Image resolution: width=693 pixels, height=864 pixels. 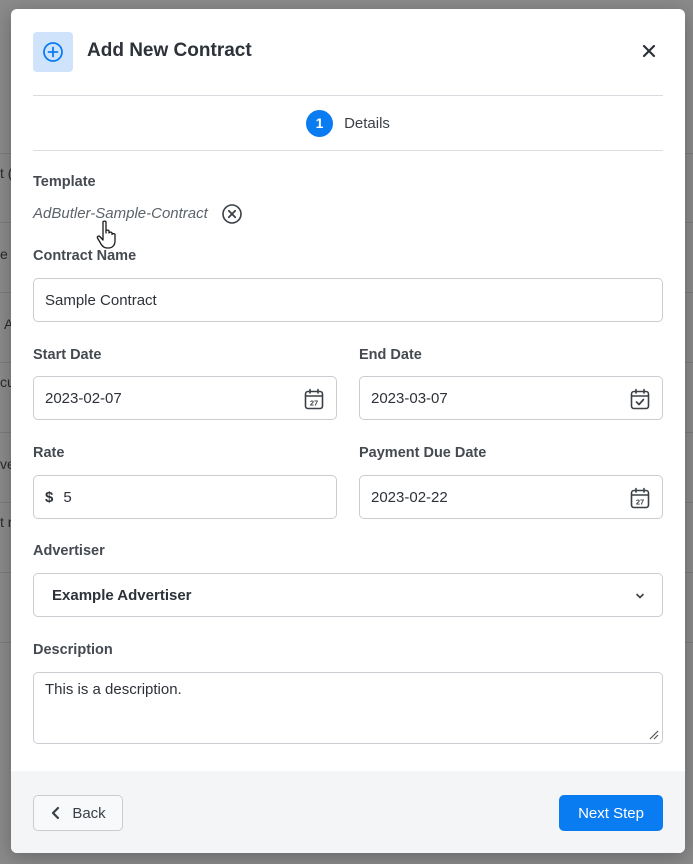 What do you see at coordinates (73, 650) in the screenshot?
I see `description-label: Description` at bounding box center [73, 650].